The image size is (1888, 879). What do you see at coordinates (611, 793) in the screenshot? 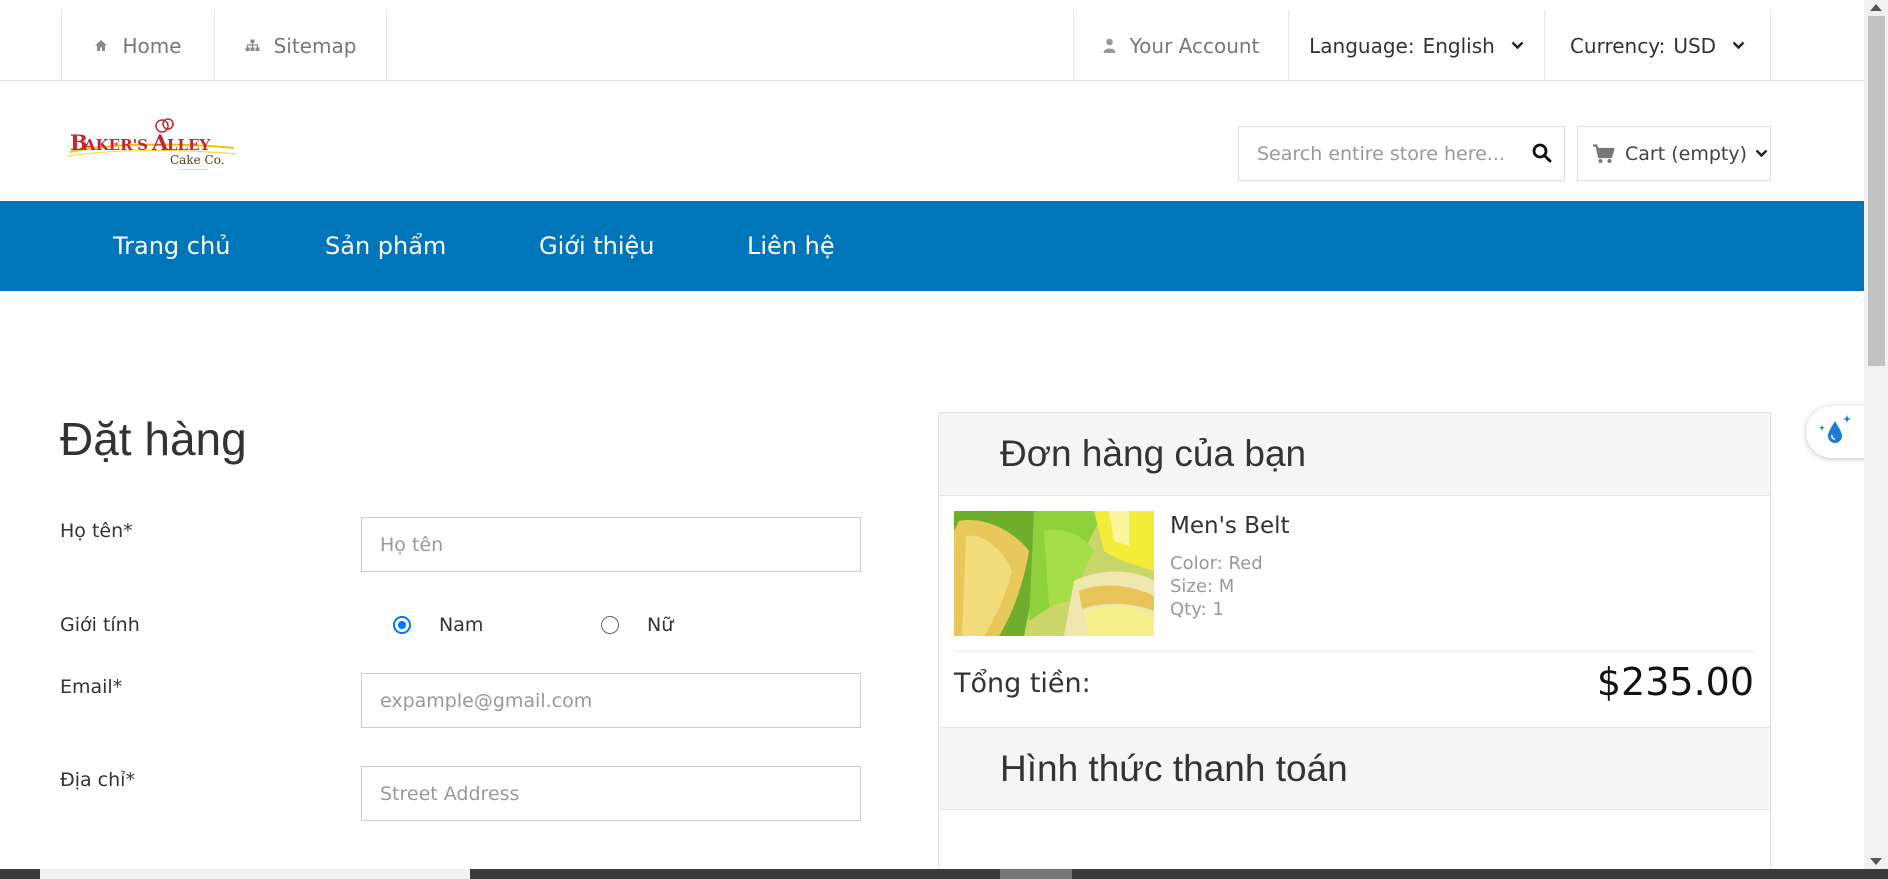
I see `address-field` at bounding box center [611, 793].